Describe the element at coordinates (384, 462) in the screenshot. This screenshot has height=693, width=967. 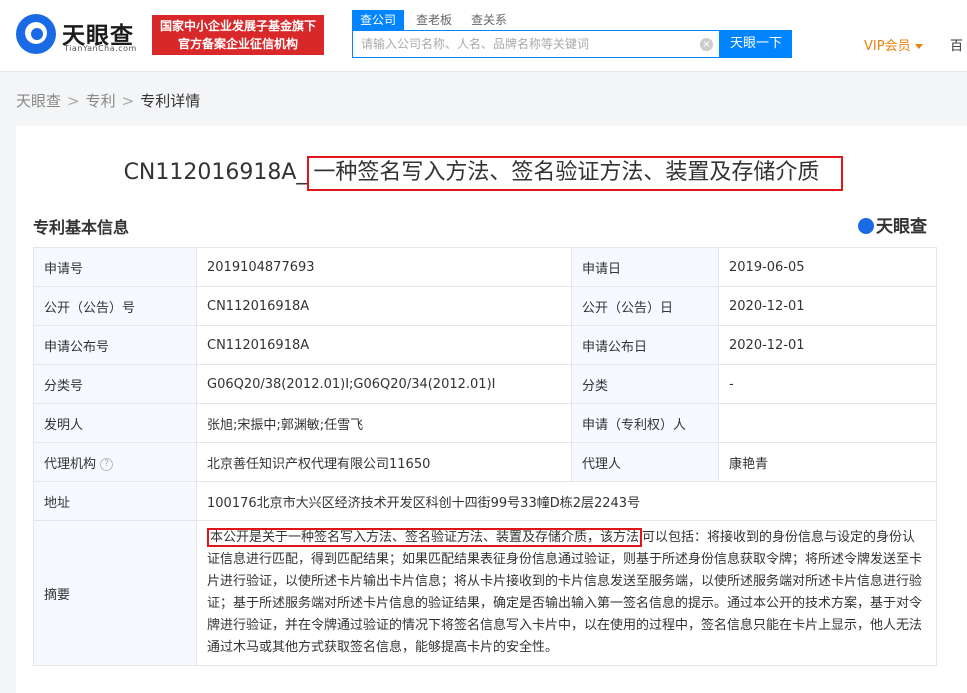
I see `value-cell: 北京善任知识产权代理有限公司11650` at that location.